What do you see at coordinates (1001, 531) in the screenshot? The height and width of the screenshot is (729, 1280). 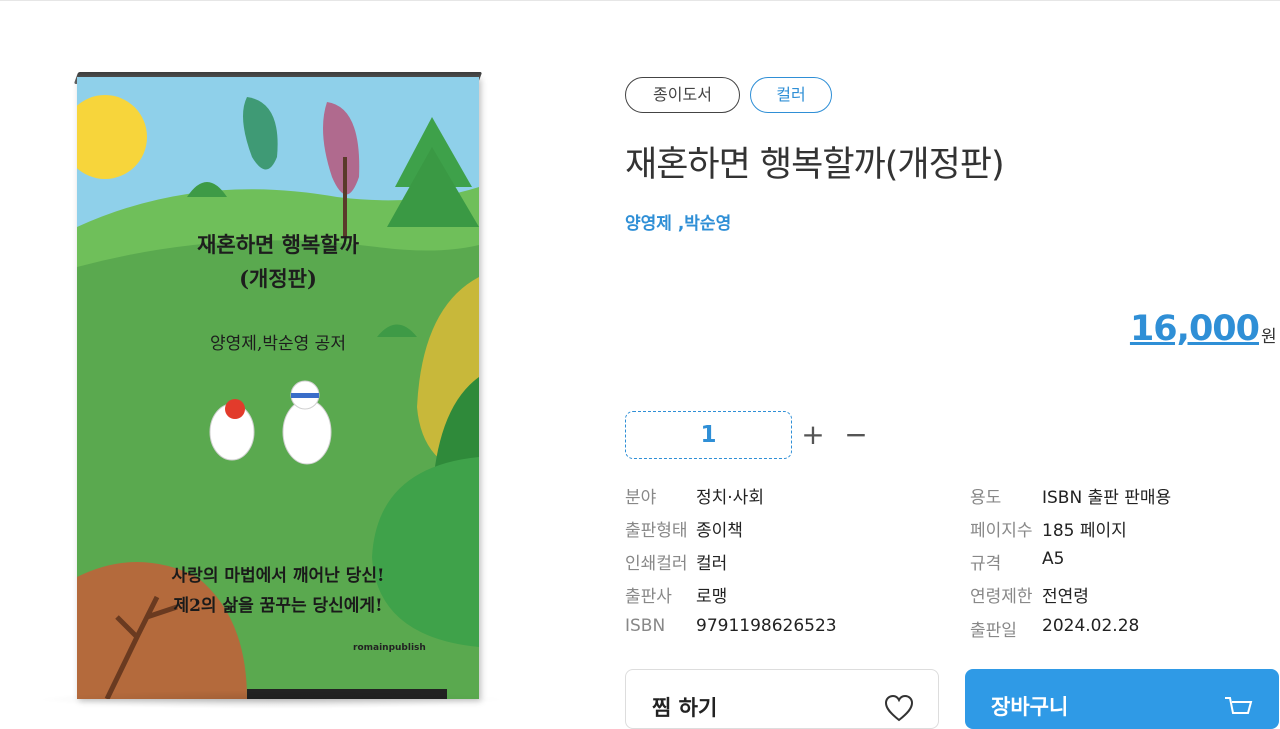 I see `spec-label-pages: 페이지수` at bounding box center [1001, 531].